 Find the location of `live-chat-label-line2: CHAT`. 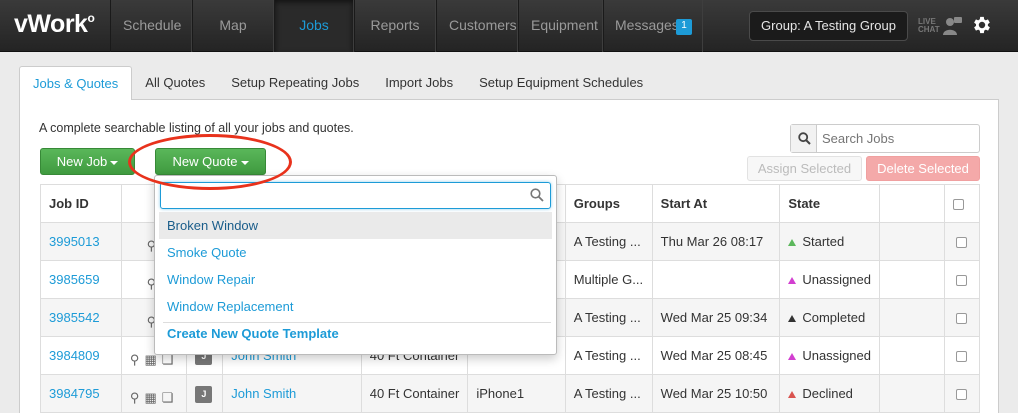

live-chat-label-line2: CHAT is located at coordinates (929, 29).